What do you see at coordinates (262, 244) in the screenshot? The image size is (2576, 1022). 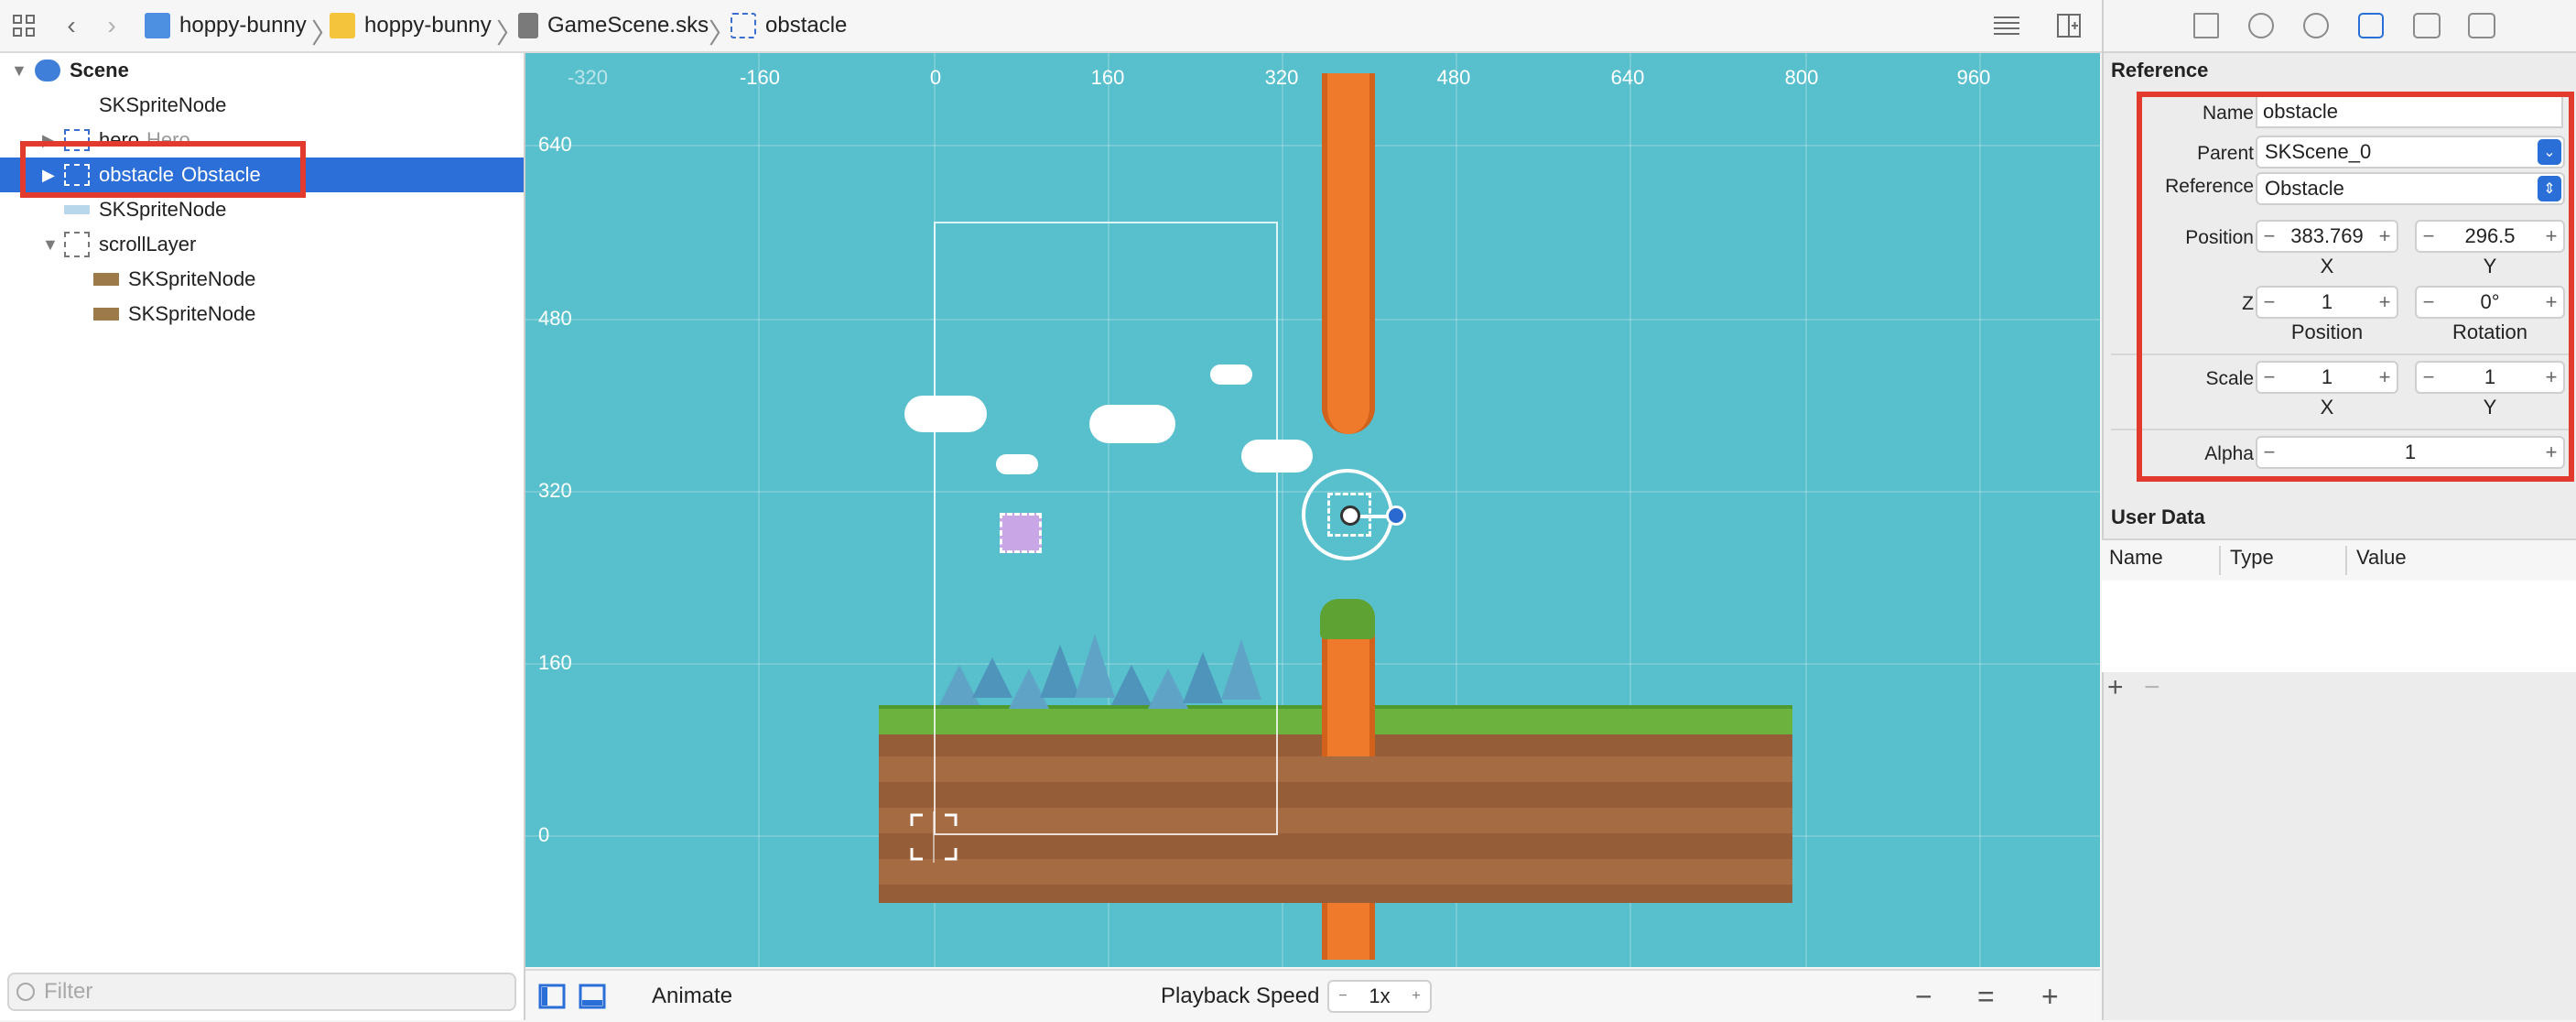 I see `nav-item-scrolllayer: ▼ scrollLayer` at bounding box center [262, 244].